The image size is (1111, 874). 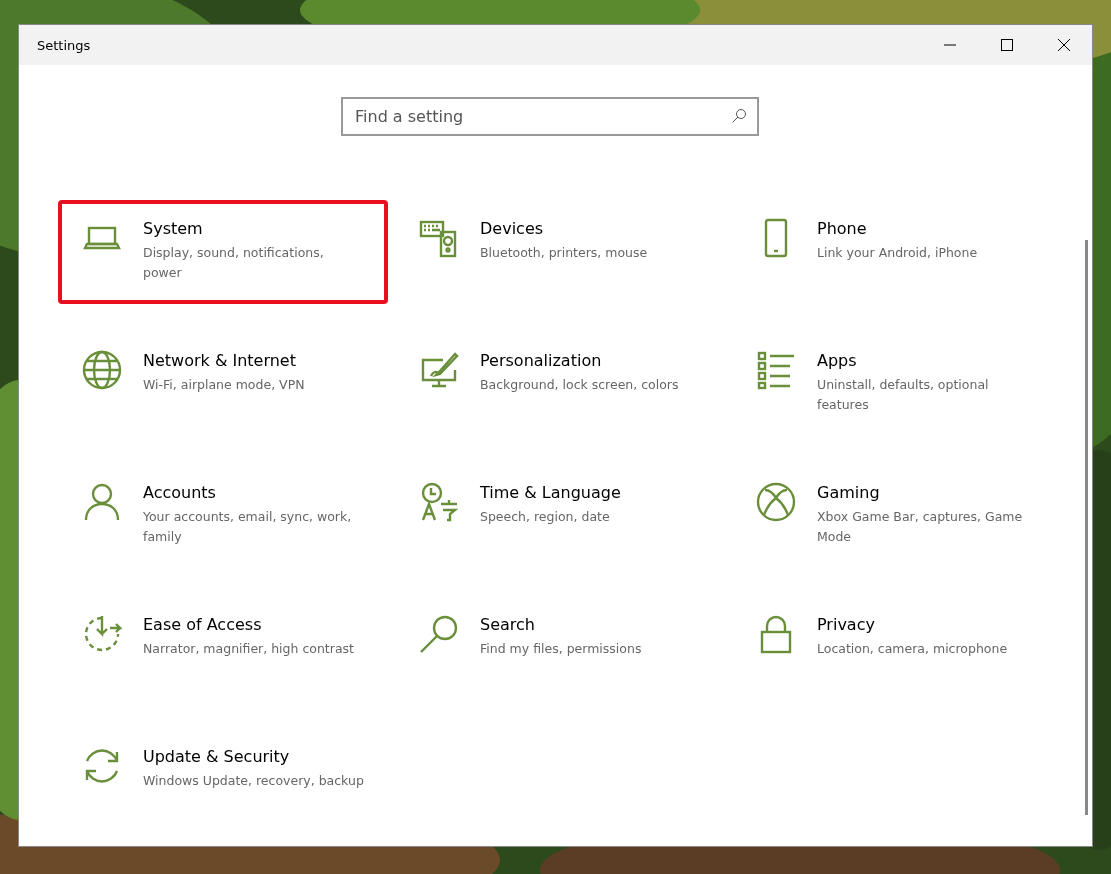 What do you see at coordinates (248, 527) in the screenshot?
I see `tile-description: Your accounts, email, sync, work, family` at bounding box center [248, 527].